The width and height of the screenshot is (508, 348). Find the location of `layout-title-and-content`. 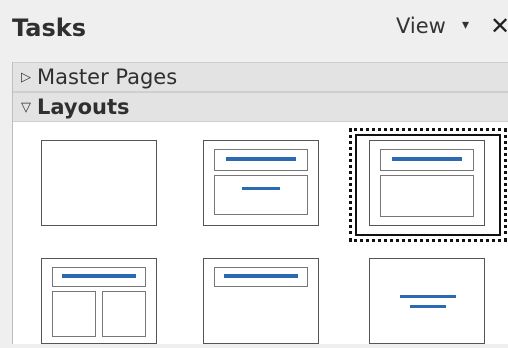

layout-title-and-content is located at coordinates (428, 185).